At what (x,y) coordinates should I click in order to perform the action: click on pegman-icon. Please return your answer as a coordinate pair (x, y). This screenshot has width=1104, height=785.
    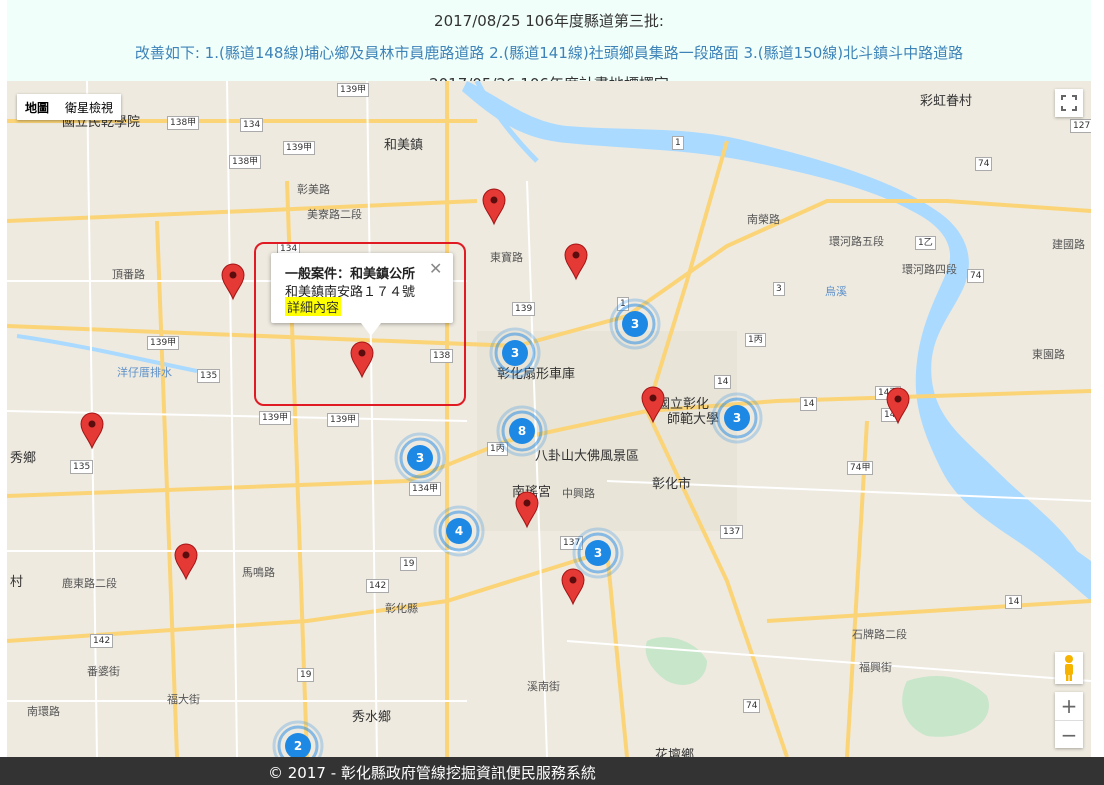
    Looking at the image, I should click on (1069, 668).